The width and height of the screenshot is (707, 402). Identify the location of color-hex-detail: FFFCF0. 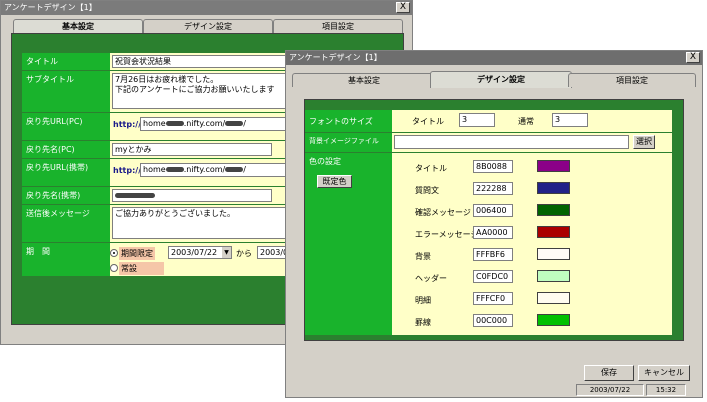
(493, 298).